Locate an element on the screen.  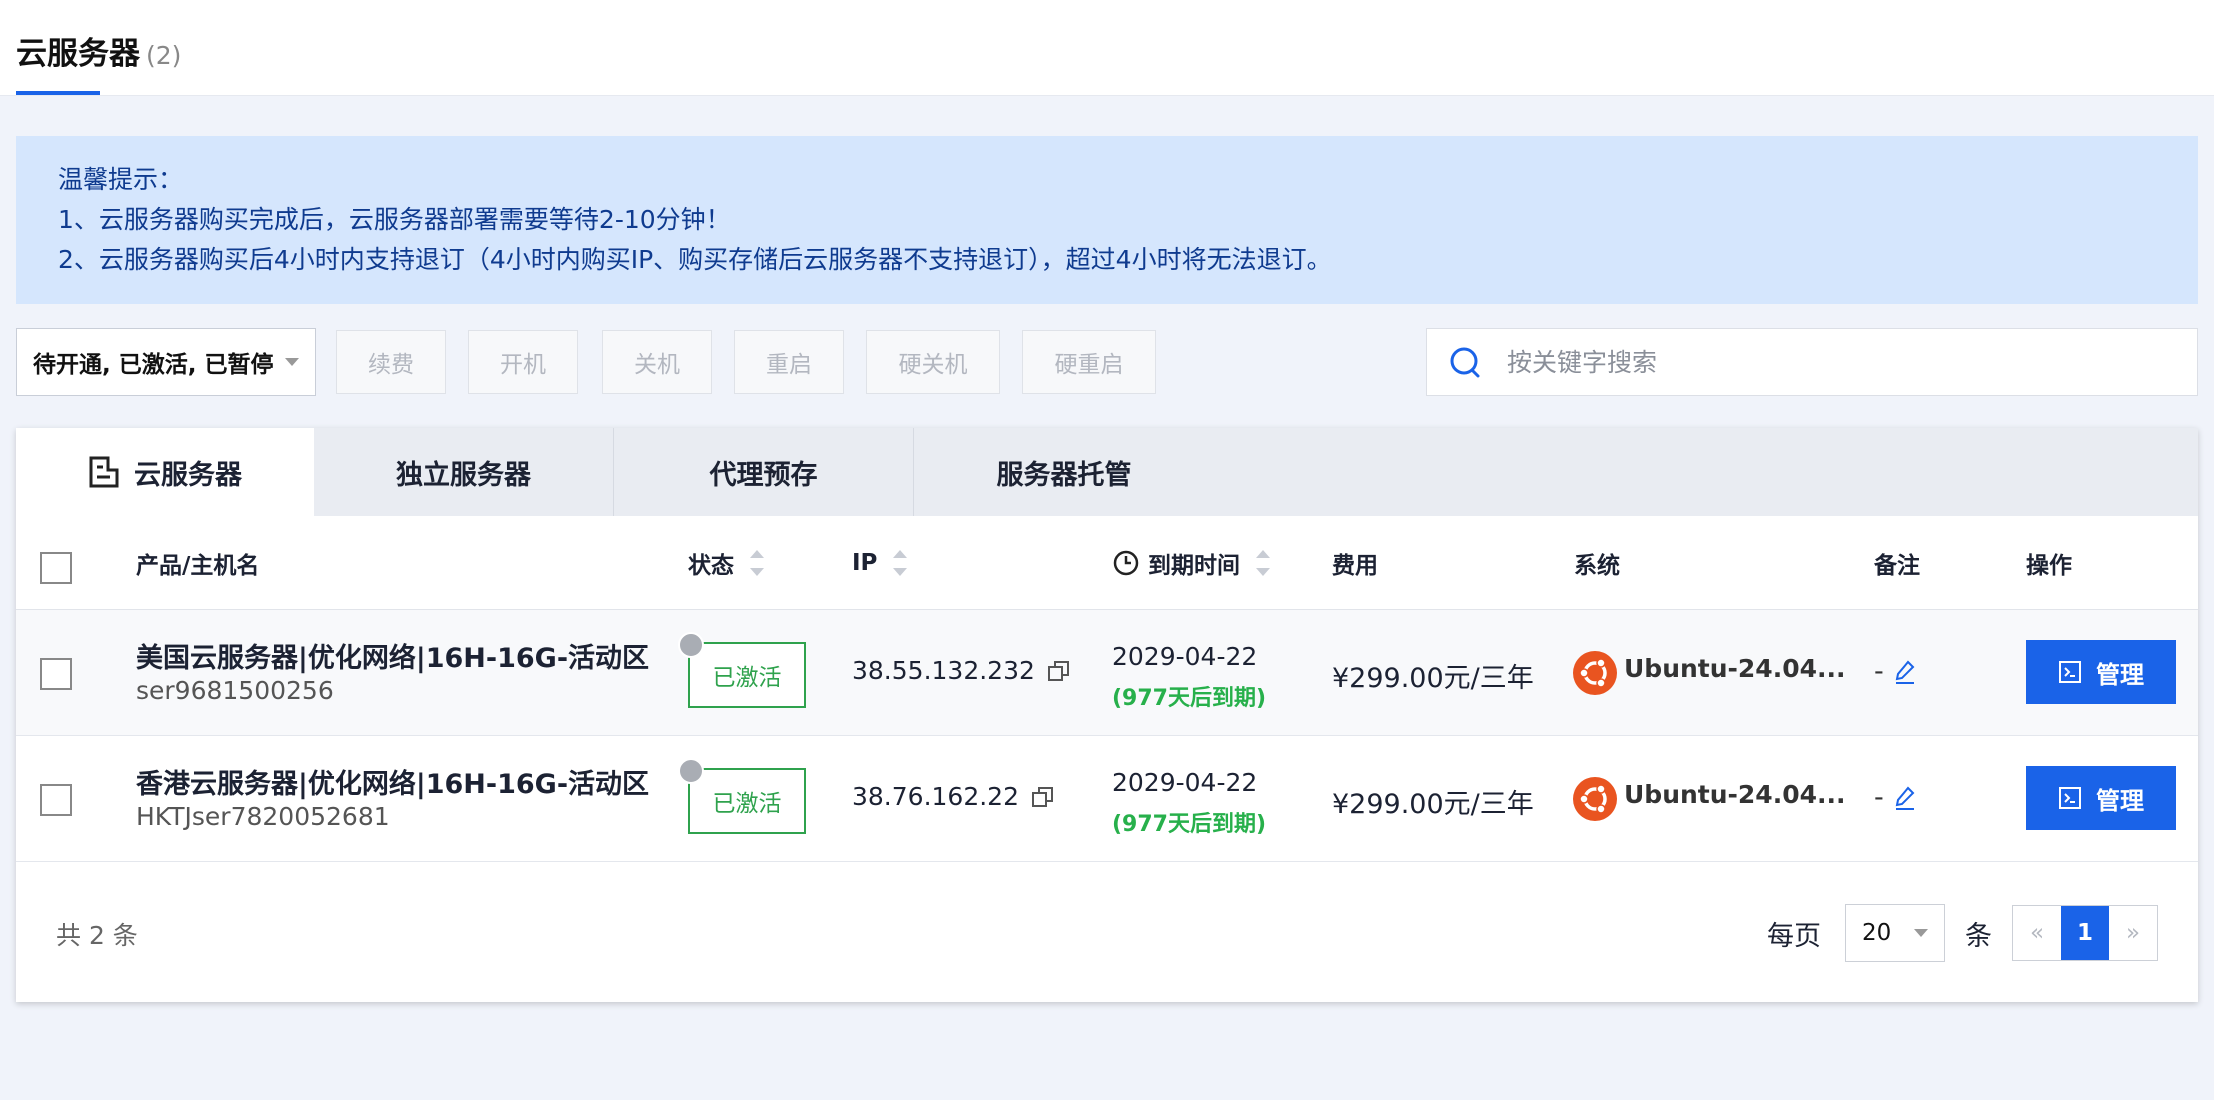
tab-cloud-server-label: 云服务器 is located at coordinates (188, 475).